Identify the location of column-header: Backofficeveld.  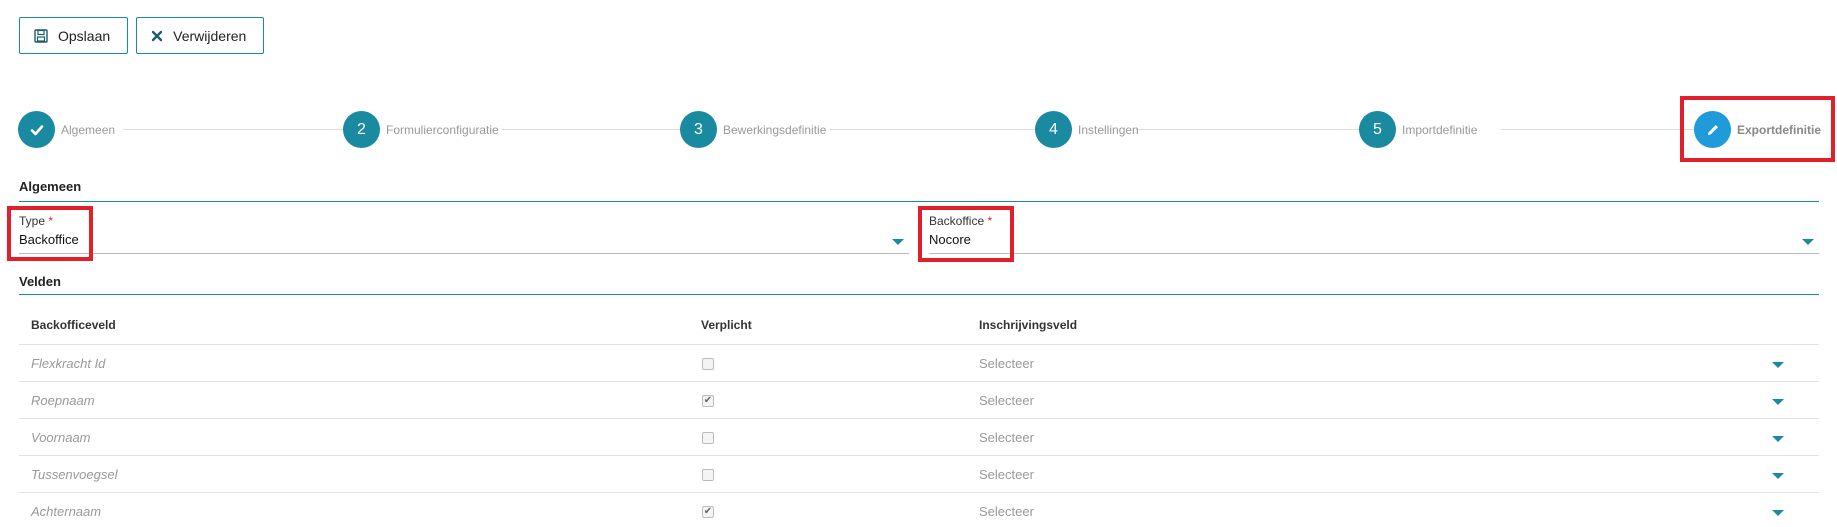
(73, 325).